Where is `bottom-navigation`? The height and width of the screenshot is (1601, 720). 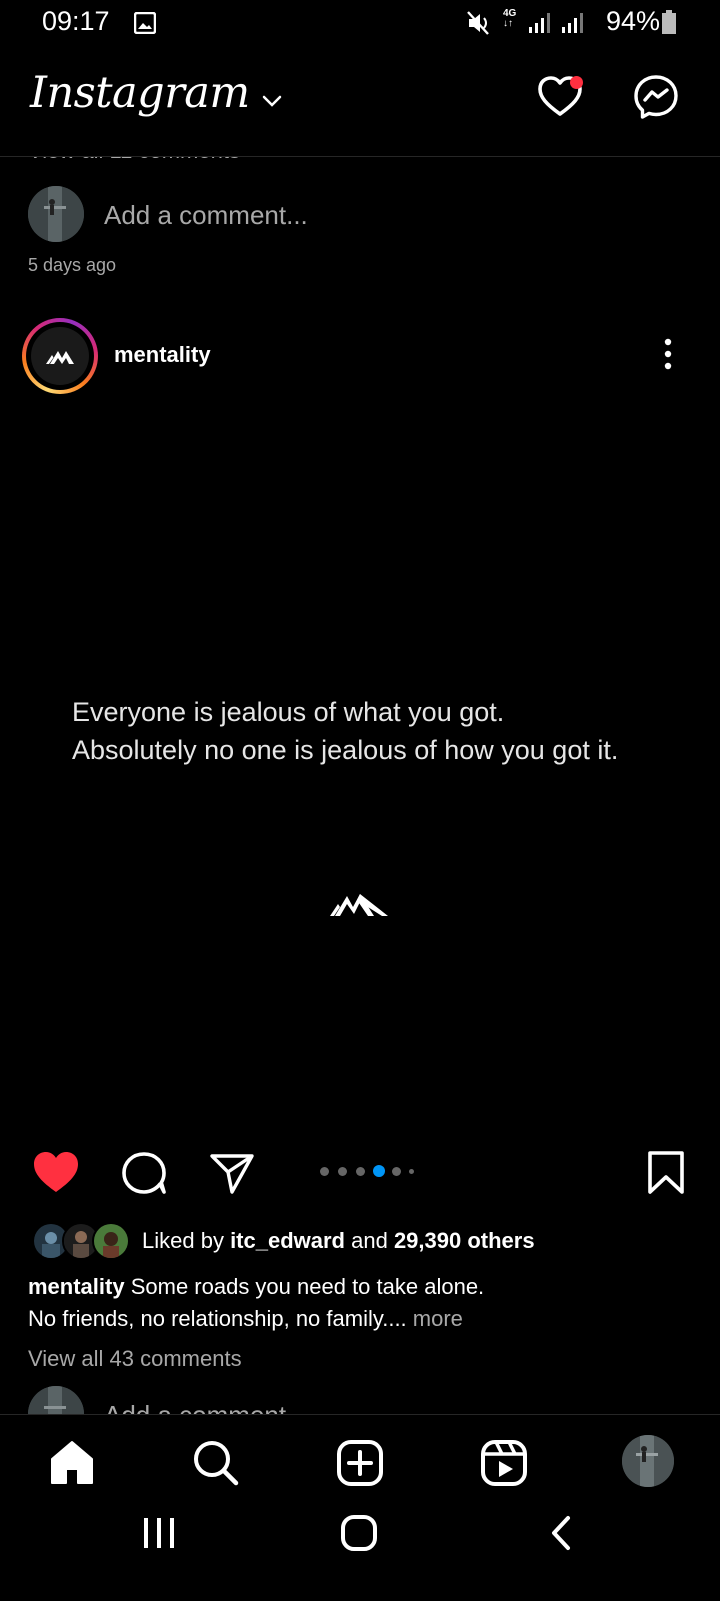
bottom-navigation is located at coordinates (360, 1507).